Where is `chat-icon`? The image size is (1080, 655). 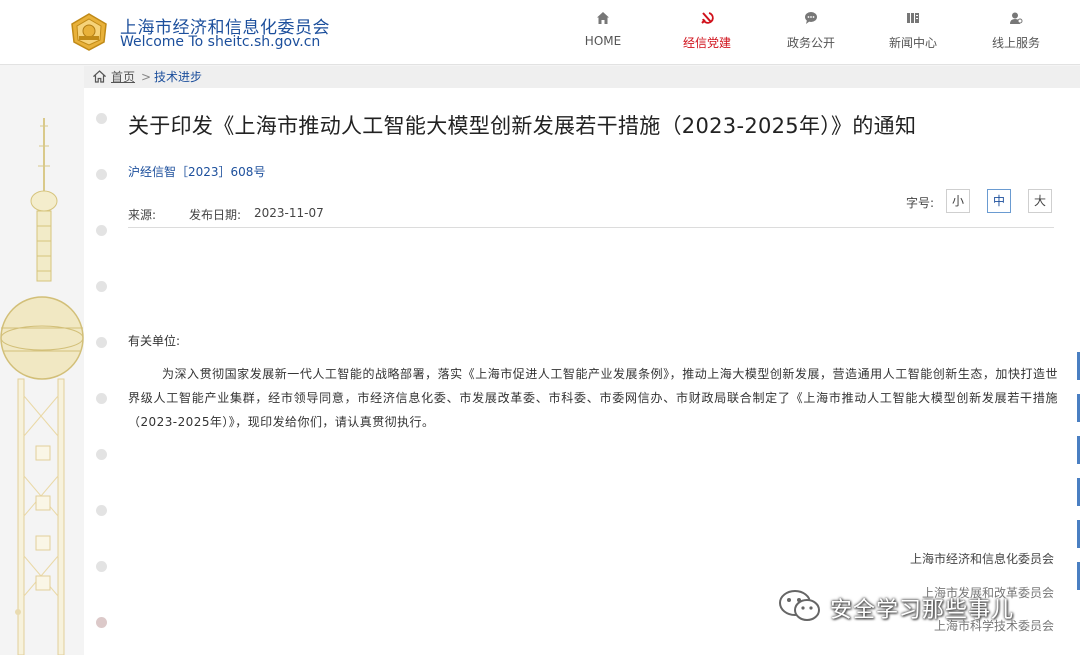
chat-icon is located at coordinates (811, 20).